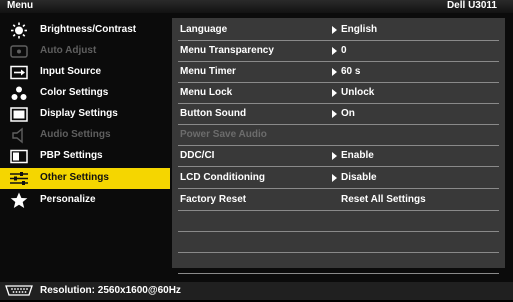 The image size is (513, 302). I want to click on menu-title: Menu, so click(20, 5).